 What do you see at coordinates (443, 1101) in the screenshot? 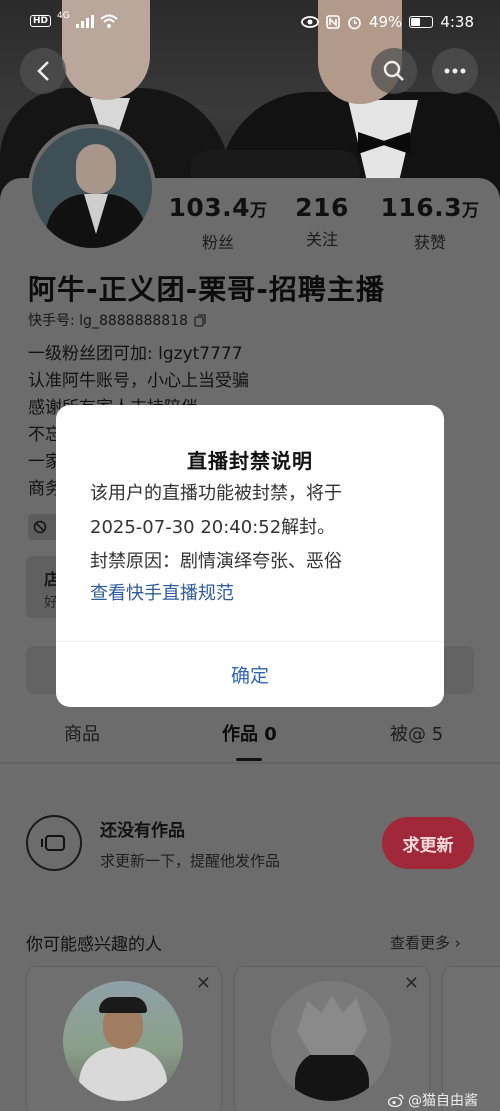
I see `watermark-text: @猫自由酱` at bounding box center [443, 1101].